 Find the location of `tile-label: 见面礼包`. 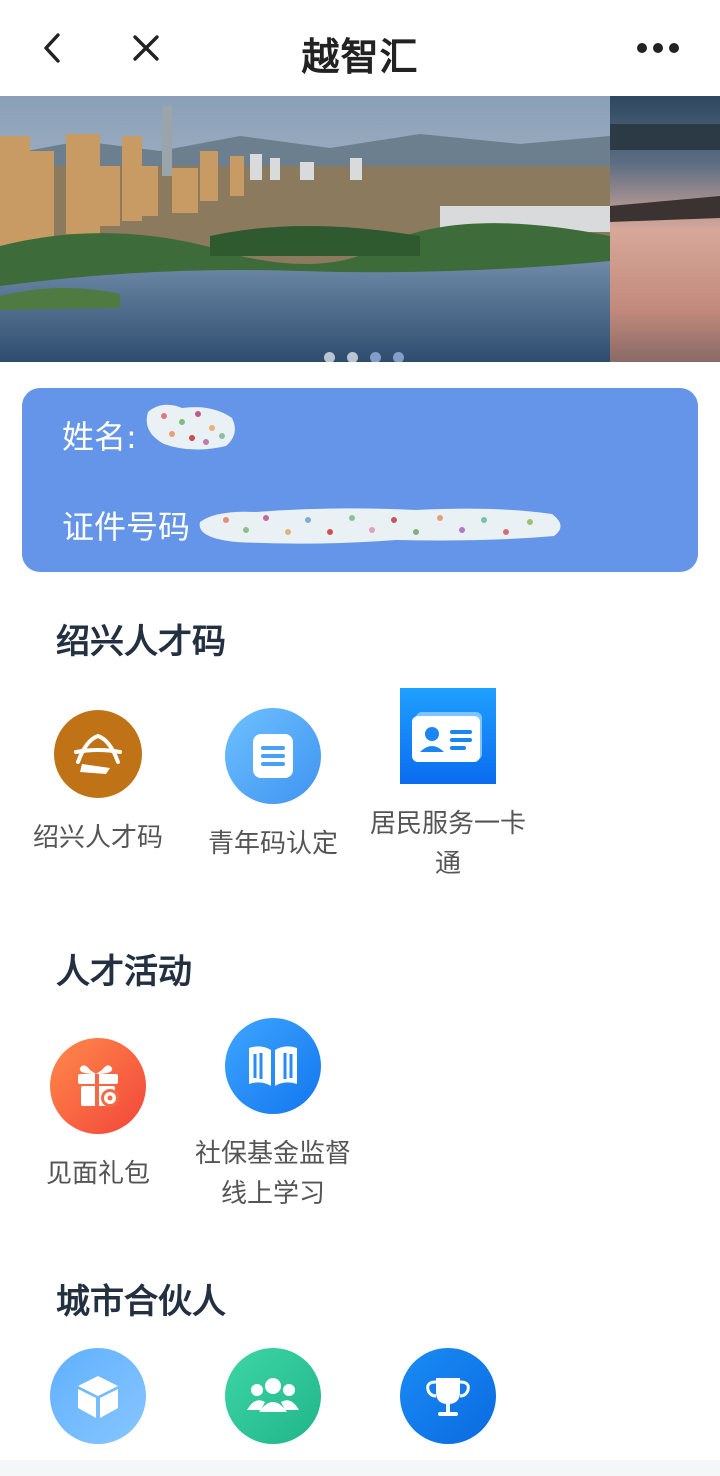

tile-label: 见面礼包 is located at coordinates (97, 1174).